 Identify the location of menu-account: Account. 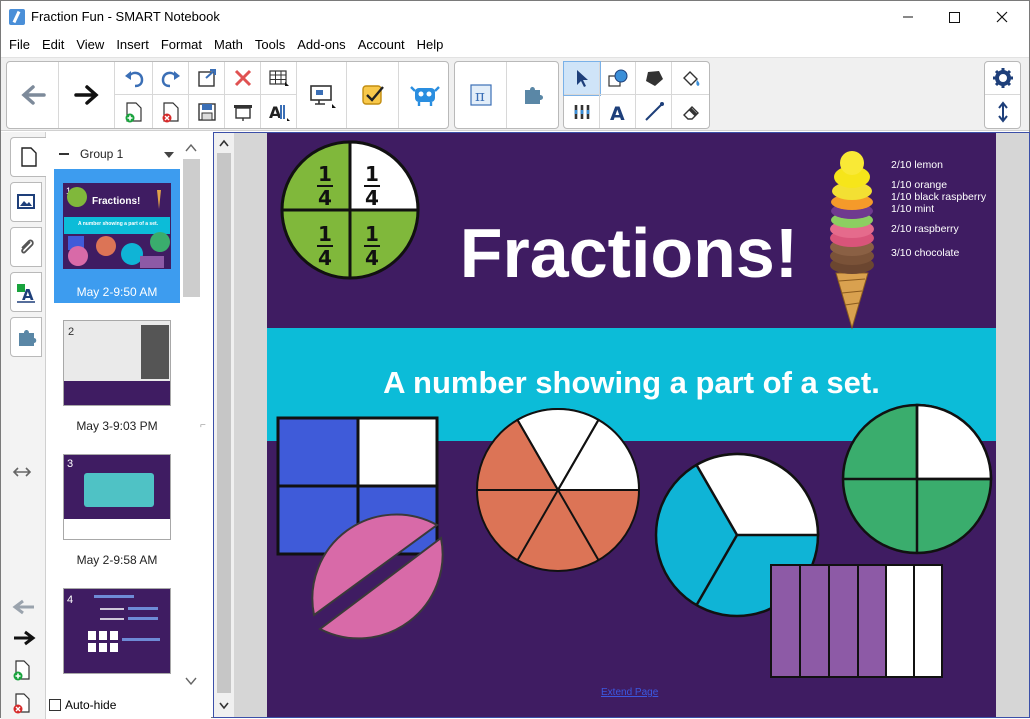
(381, 45).